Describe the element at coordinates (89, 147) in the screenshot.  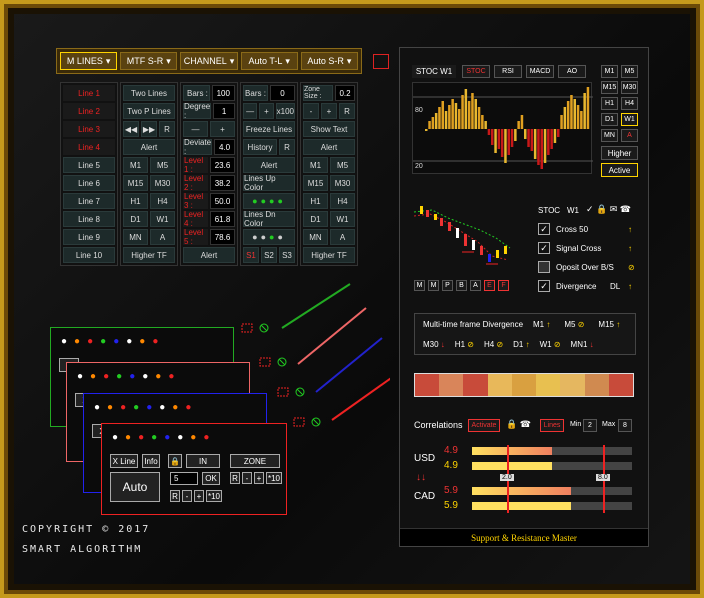
I see `line-button: Line 4` at that location.